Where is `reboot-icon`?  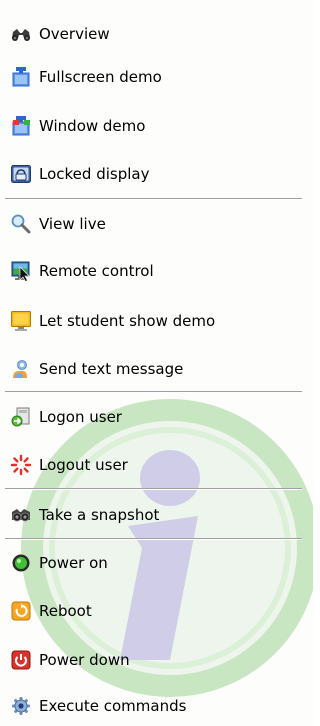 reboot-icon is located at coordinates (21, 611).